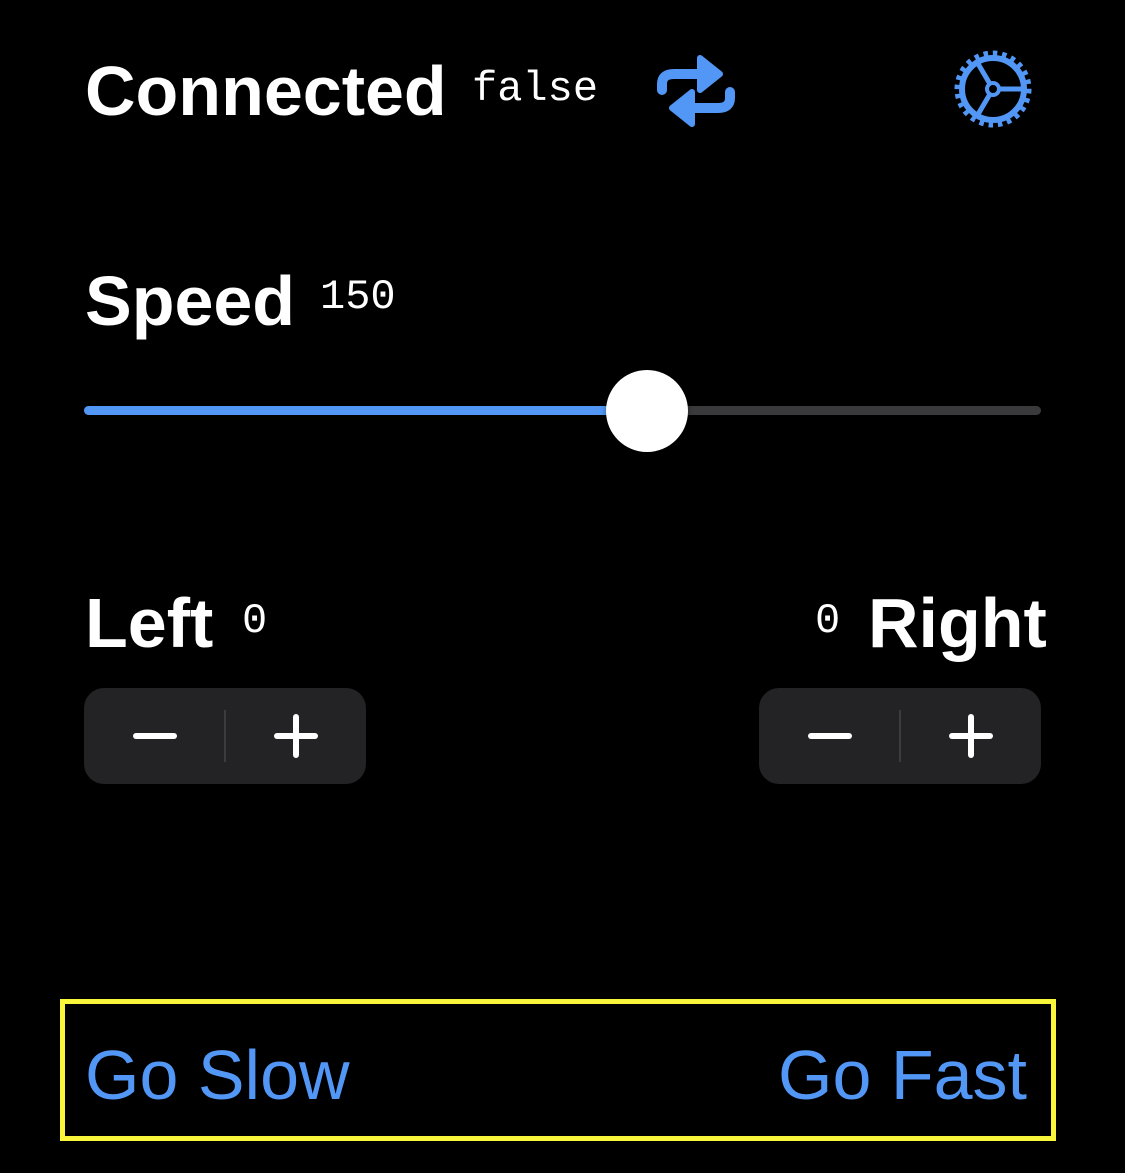 This screenshot has width=1125, height=1173. I want to click on right-increment-button, so click(970, 736).